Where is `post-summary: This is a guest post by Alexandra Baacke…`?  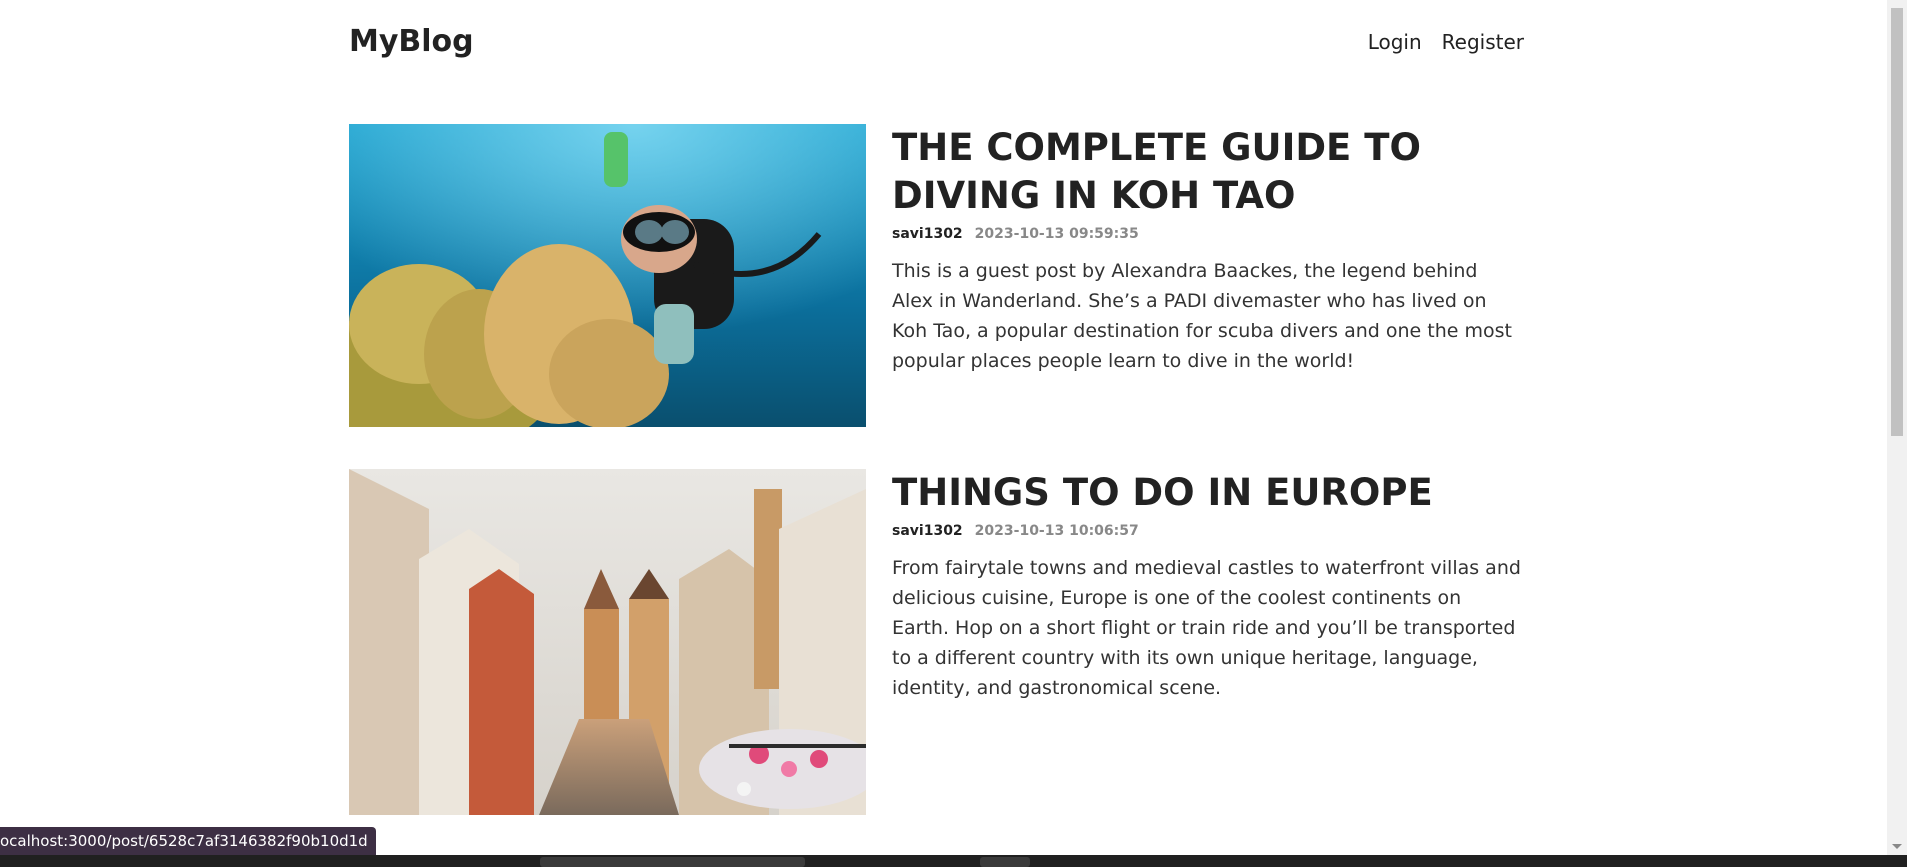
post-summary: This is a guest post by Alexandra Baacke… is located at coordinates (1202, 316).